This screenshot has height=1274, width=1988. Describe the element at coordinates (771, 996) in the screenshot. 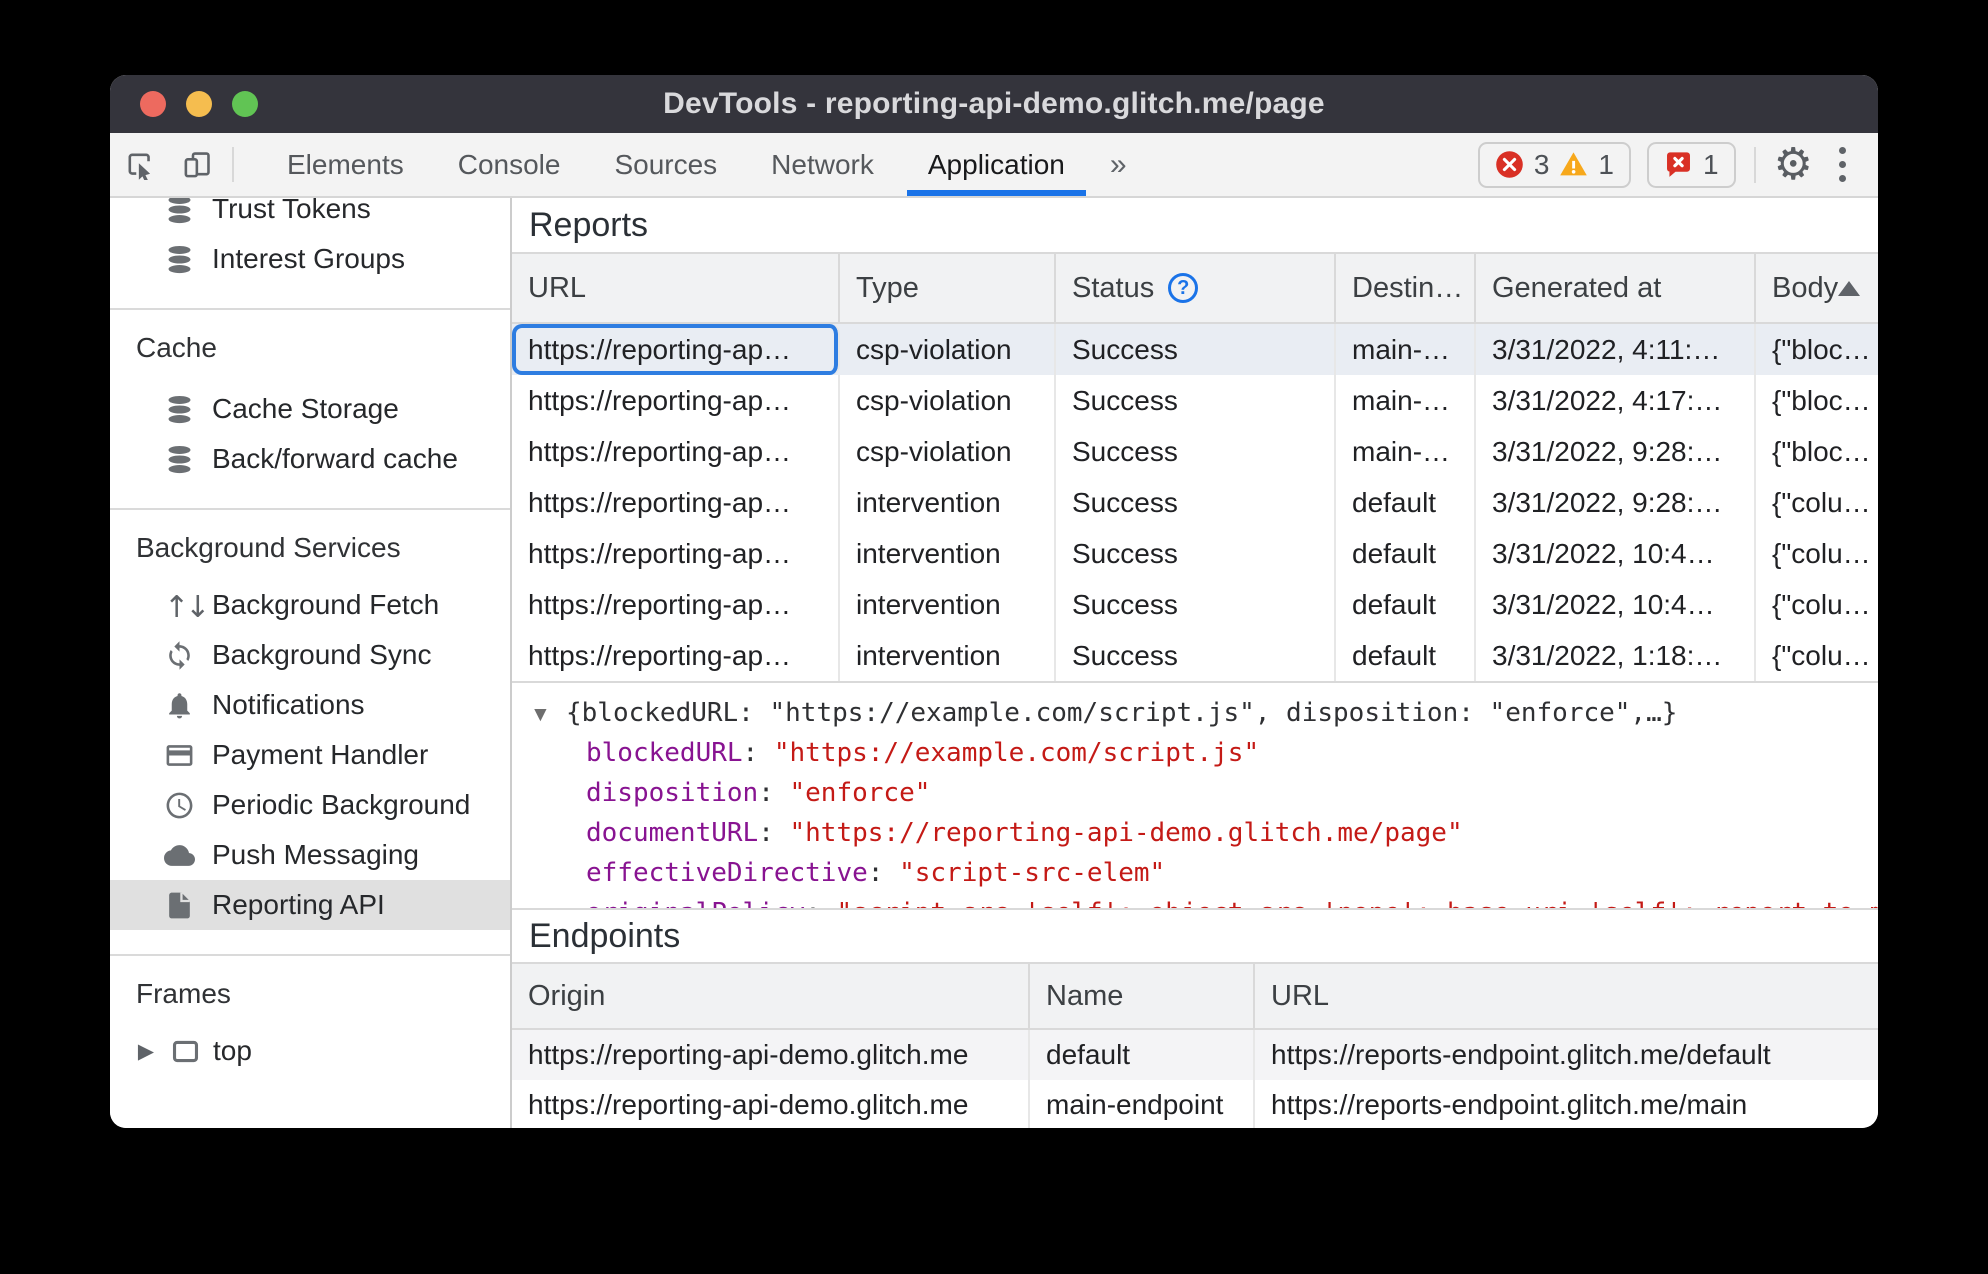

I see `column-header-origin: Origin` at that location.